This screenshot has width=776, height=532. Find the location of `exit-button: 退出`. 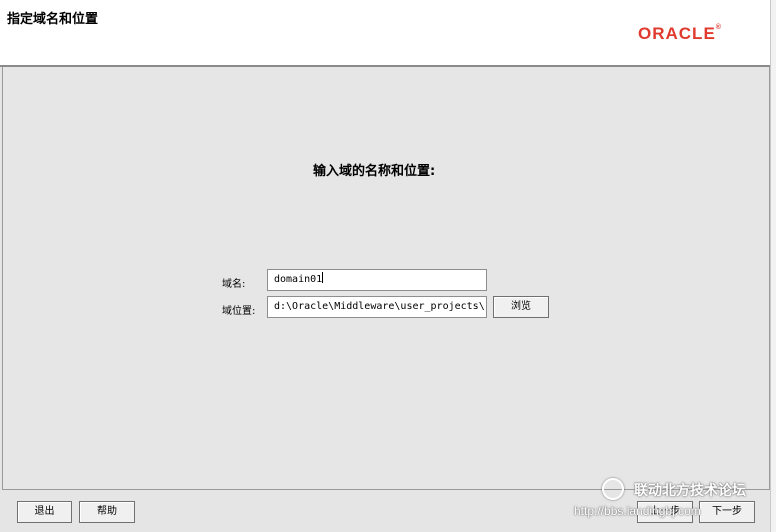

exit-button: 退出 is located at coordinates (44, 512).